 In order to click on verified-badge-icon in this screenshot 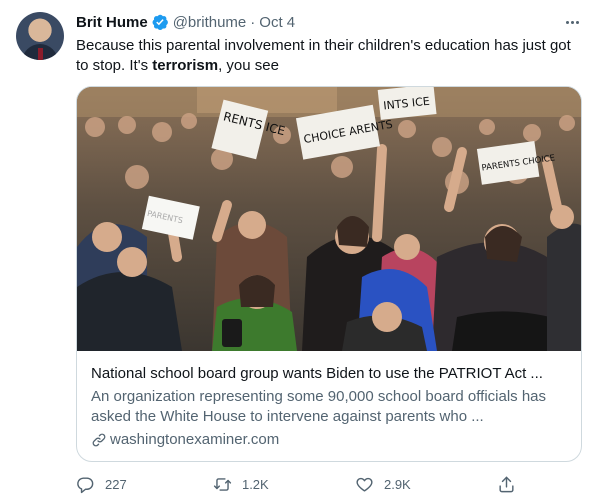, I will do `click(160, 22)`.